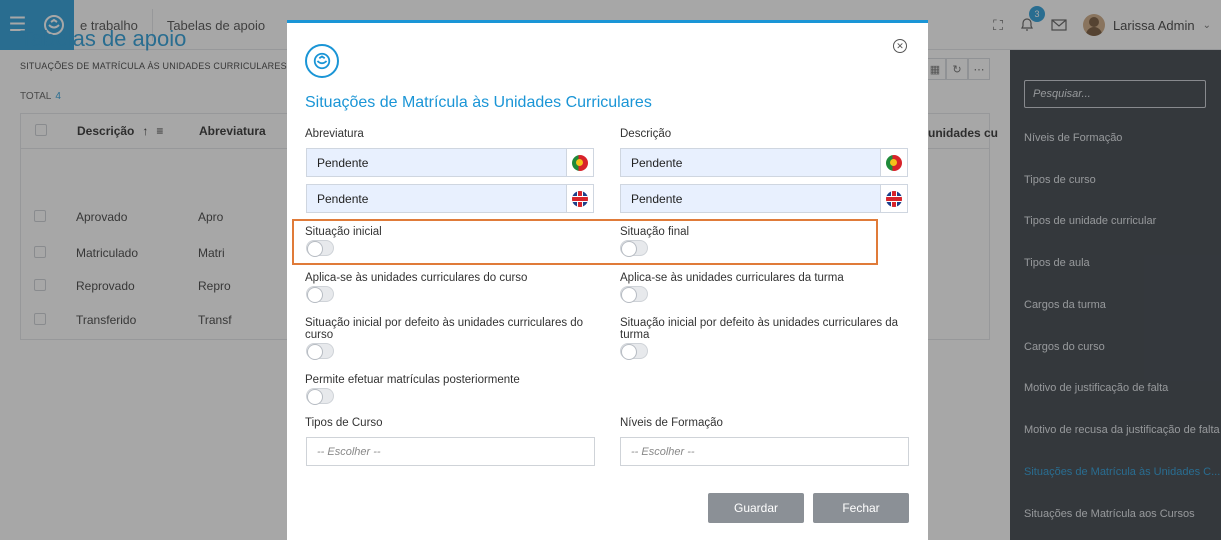 The image size is (1221, 540). I want to click on situacao-final-toggle, so click(634, 248).